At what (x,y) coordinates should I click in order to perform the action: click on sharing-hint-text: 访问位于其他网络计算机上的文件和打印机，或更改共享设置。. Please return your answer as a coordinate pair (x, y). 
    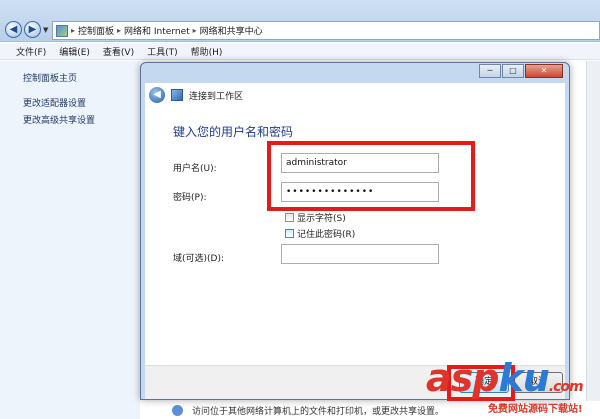
    Looking at the image, I should click on (318, 412).